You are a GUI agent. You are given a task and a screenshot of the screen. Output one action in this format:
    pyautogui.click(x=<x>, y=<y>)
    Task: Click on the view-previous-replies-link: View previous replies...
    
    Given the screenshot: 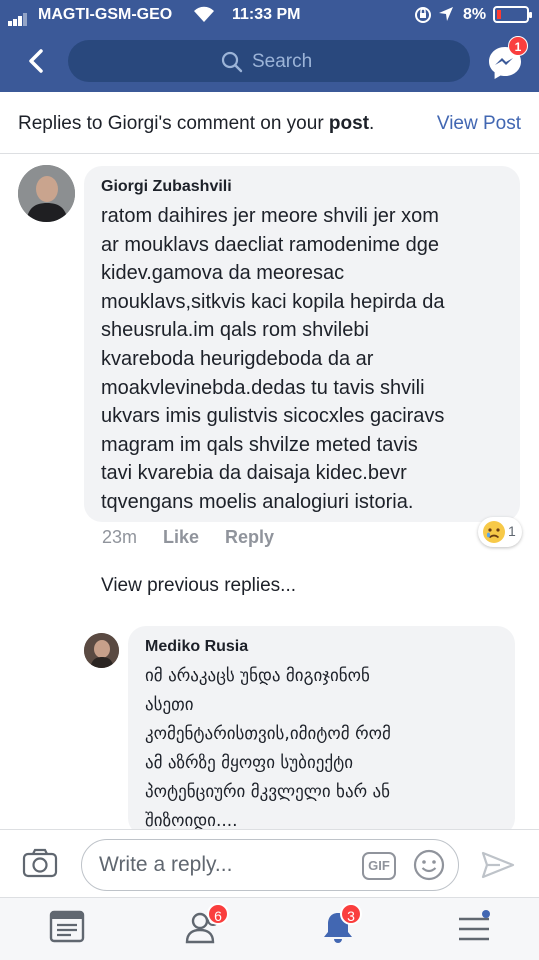 What is the action you would take?
    pyautogui.click(x=198, y=586)
    